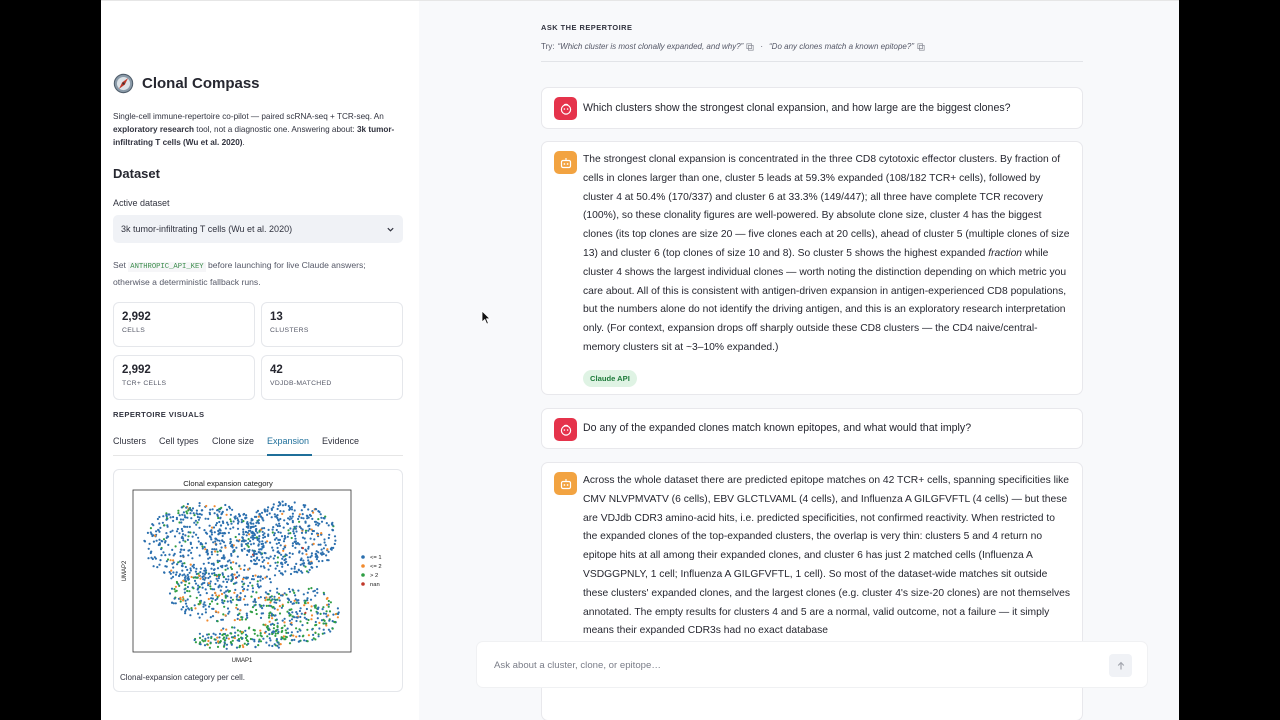 The width and height of the screenshot is (1280, 720). Describe the element at coordinates (1120, 665) in the screenshot. I see `send-button` at that location.